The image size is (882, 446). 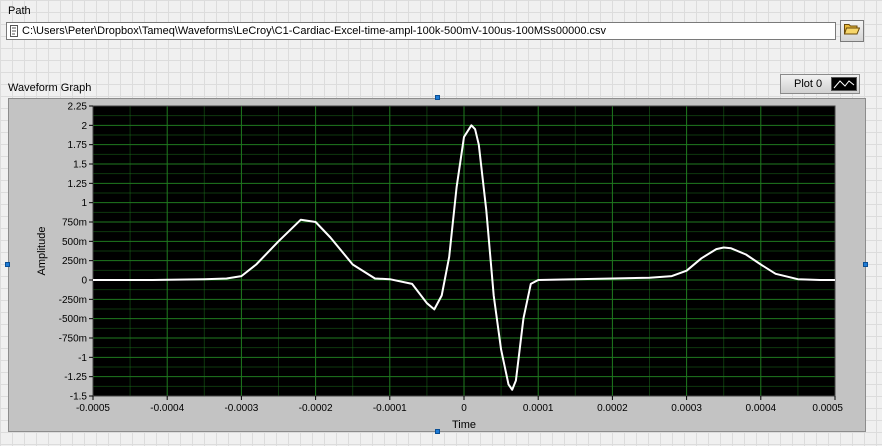 I want to click on resize-handle-right, so click(x=865, y=264).